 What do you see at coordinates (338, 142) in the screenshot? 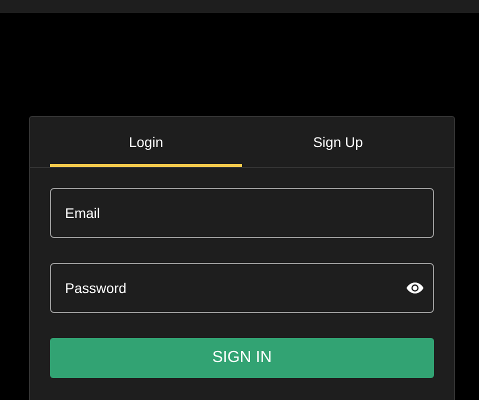
I see `tab: Sign Up` at bounding box center [338, 142].